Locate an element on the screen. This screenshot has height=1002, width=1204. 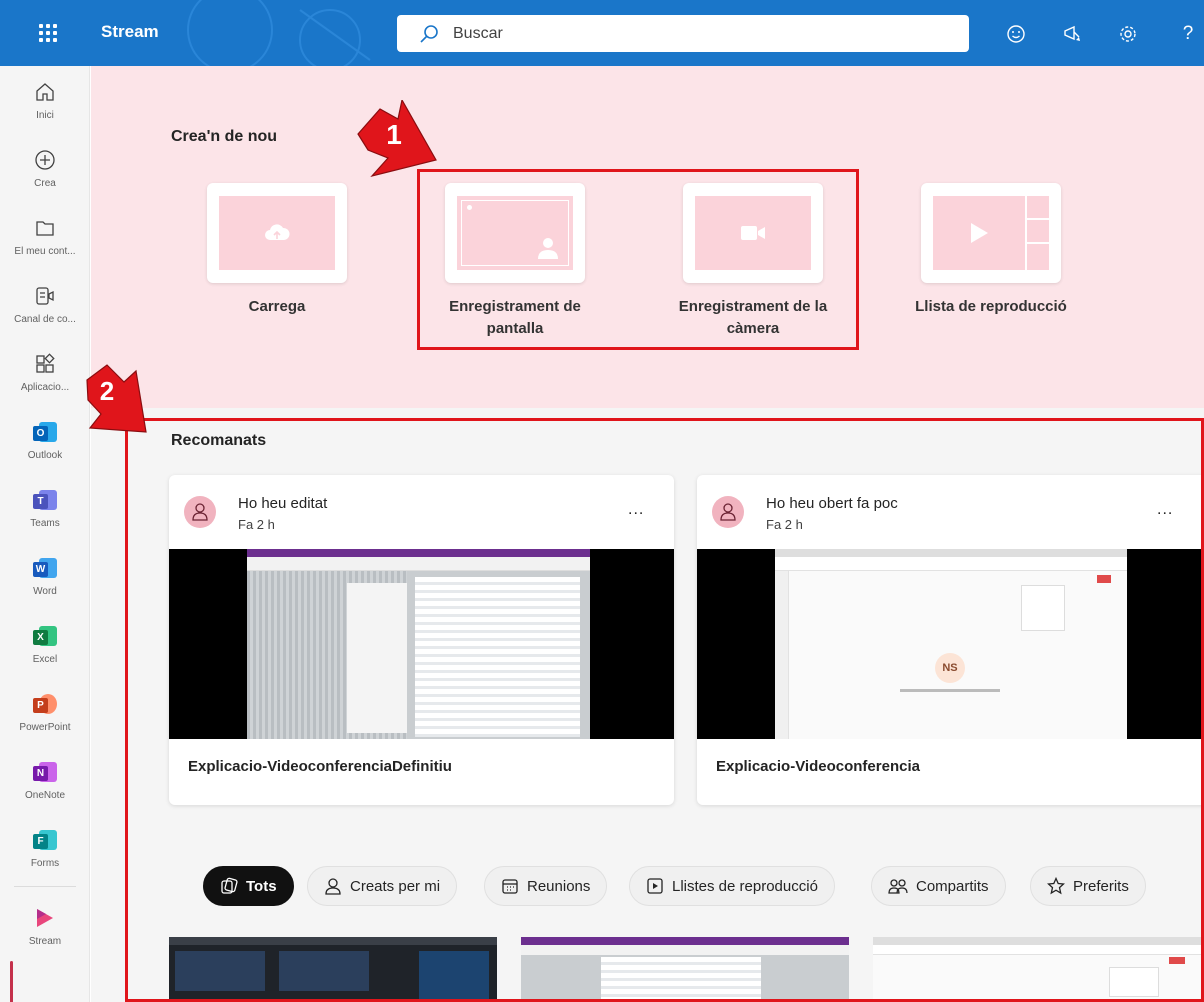
apps-icon is located at coordinates (45, 363).